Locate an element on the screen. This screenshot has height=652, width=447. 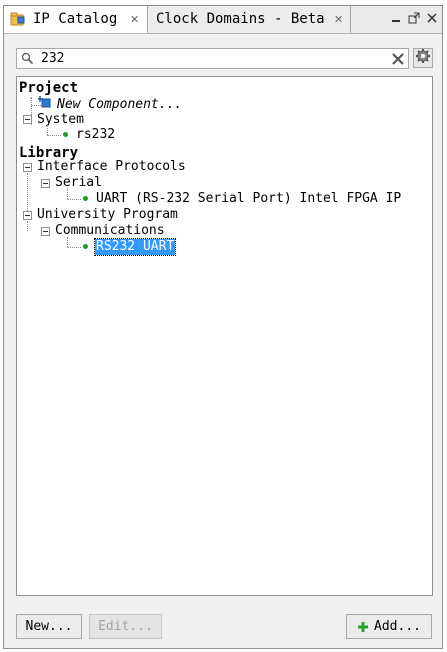
clear-search-icon is located at coordinates (398, 59).